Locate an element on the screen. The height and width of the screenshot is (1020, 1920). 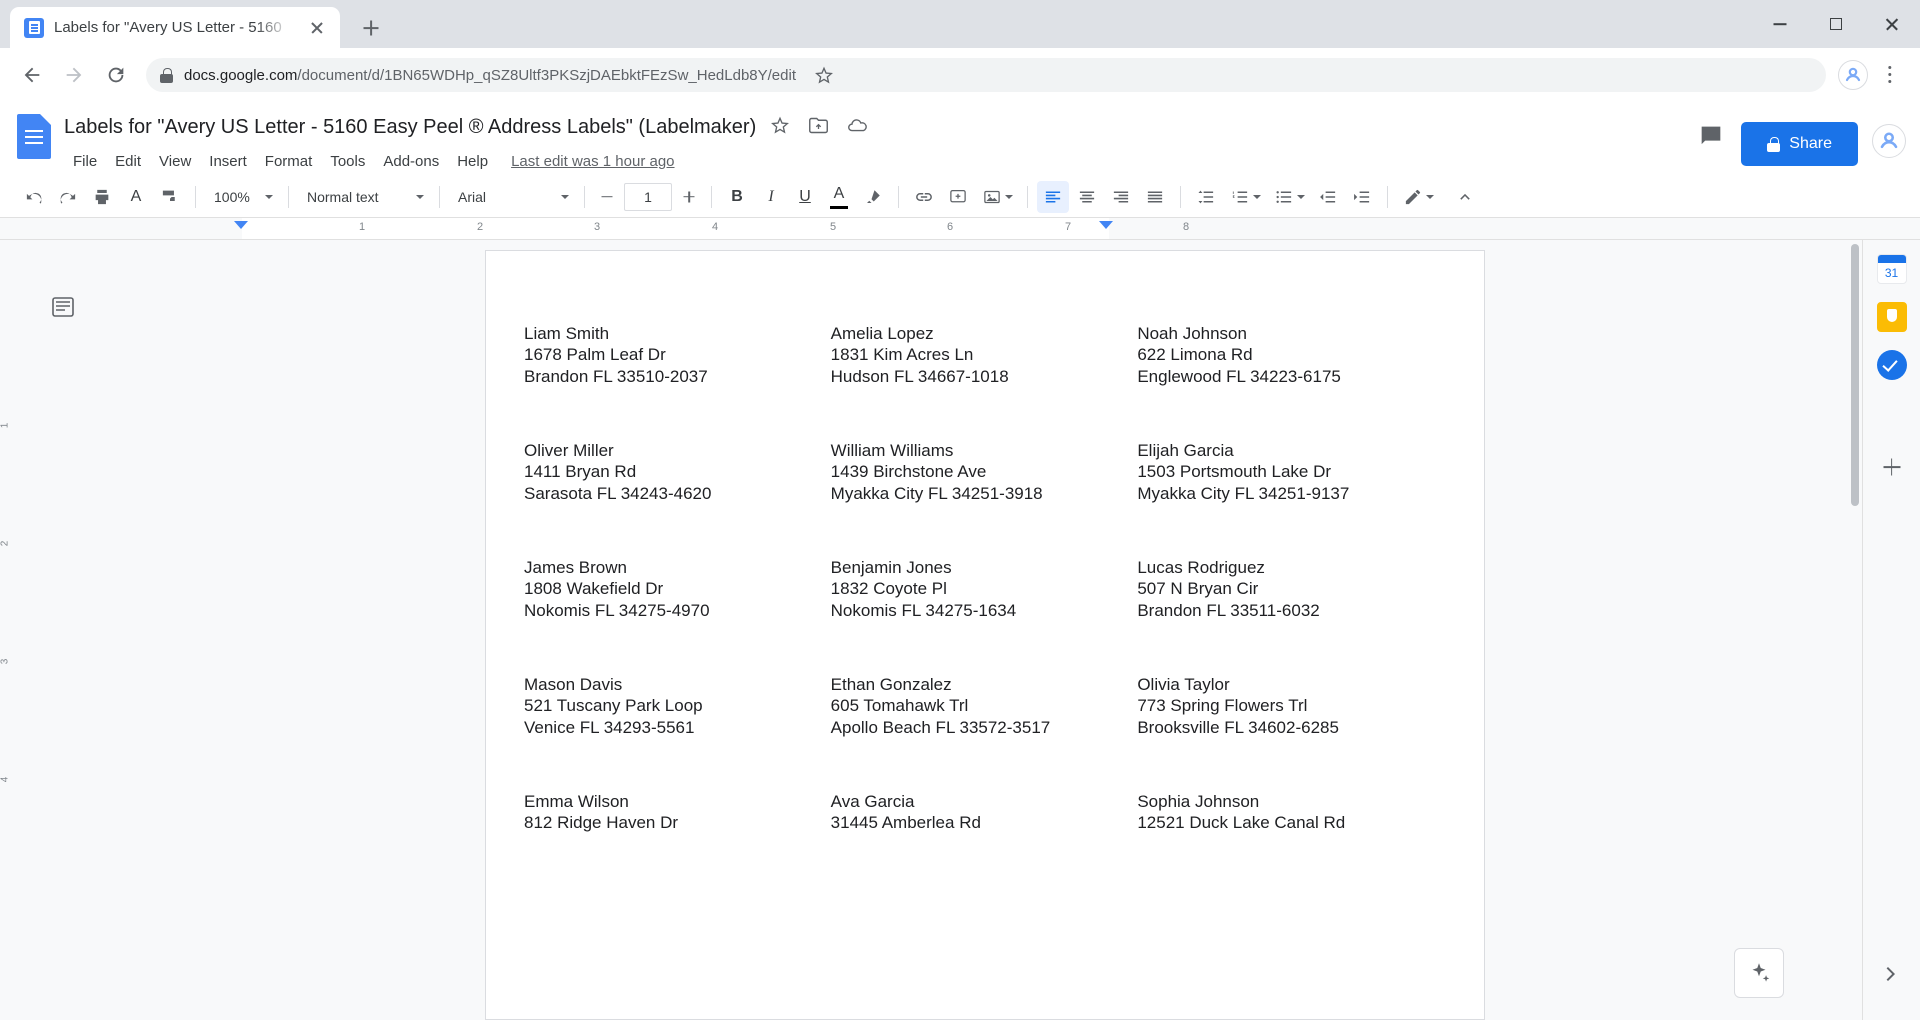
new-tab-button is located at coordinates (371, 28).